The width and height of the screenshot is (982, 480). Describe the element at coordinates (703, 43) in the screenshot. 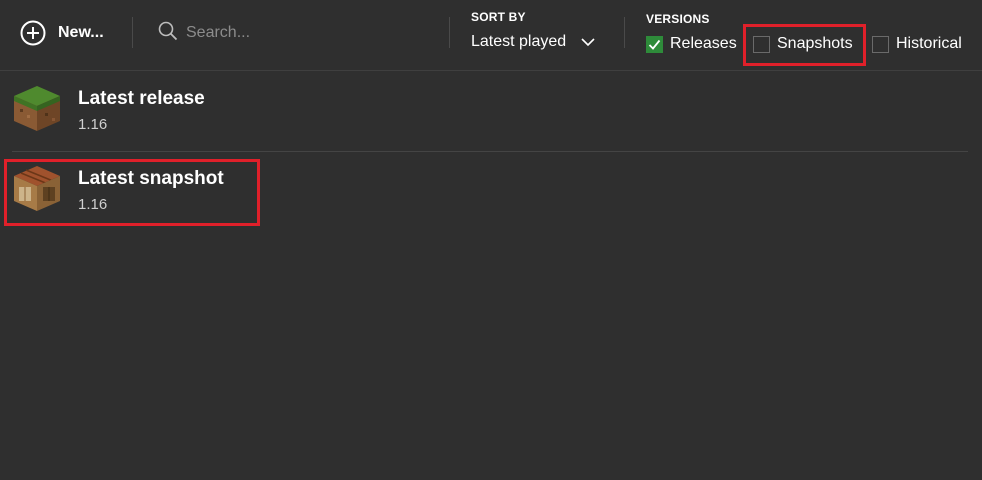

I see `releases-label: Releases` at that location.